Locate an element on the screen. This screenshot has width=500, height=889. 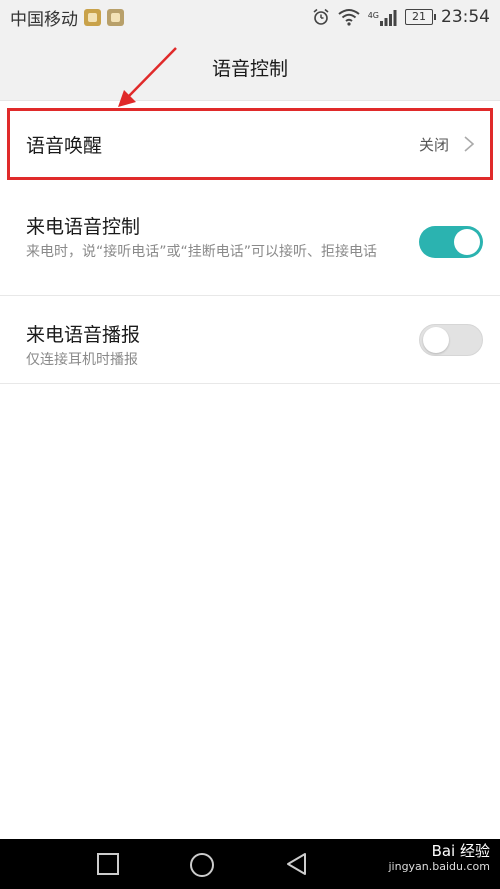
watermark: Bai 经验 jingyan.baidu.com is located at coordinates (439, 859).